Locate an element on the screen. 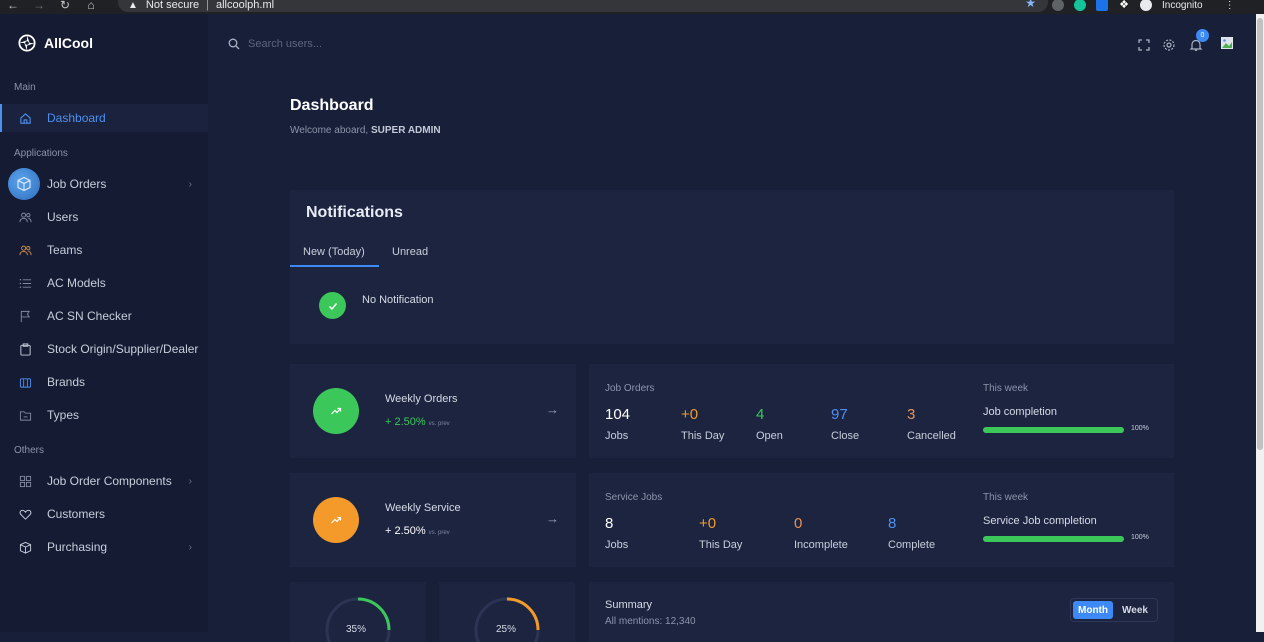 Image resolution: width=1264 pixels, height=642 pixels. sidebar-item-label: AC SN Checker is located at coordinates (89, 316).